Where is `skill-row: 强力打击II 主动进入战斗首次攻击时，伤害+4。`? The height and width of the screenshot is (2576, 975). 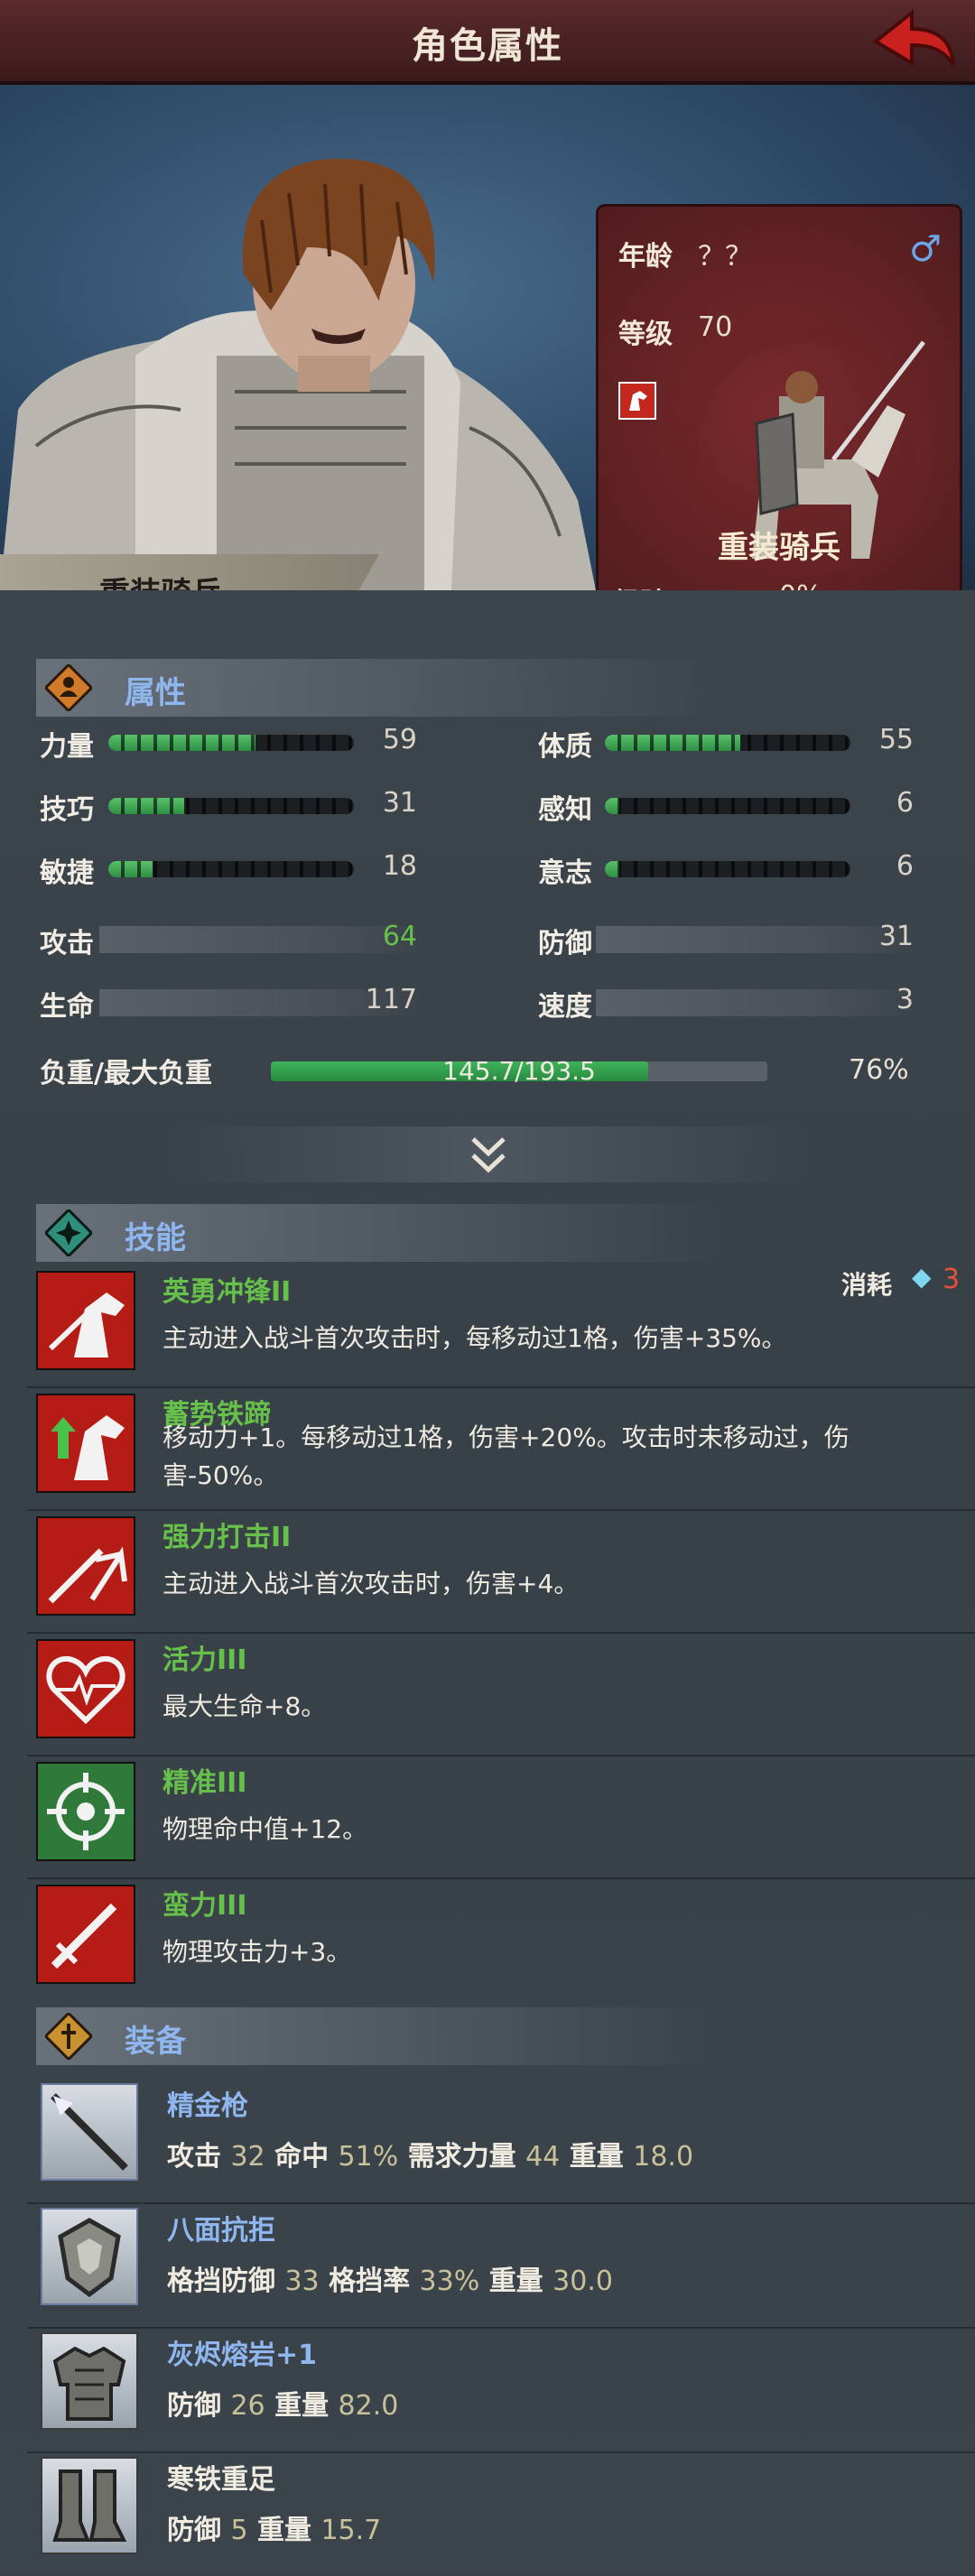 skill-row: 强力打击II 主动进入战斗首次攻击时，伤害+4。 is located at coordinates (501, 1572).